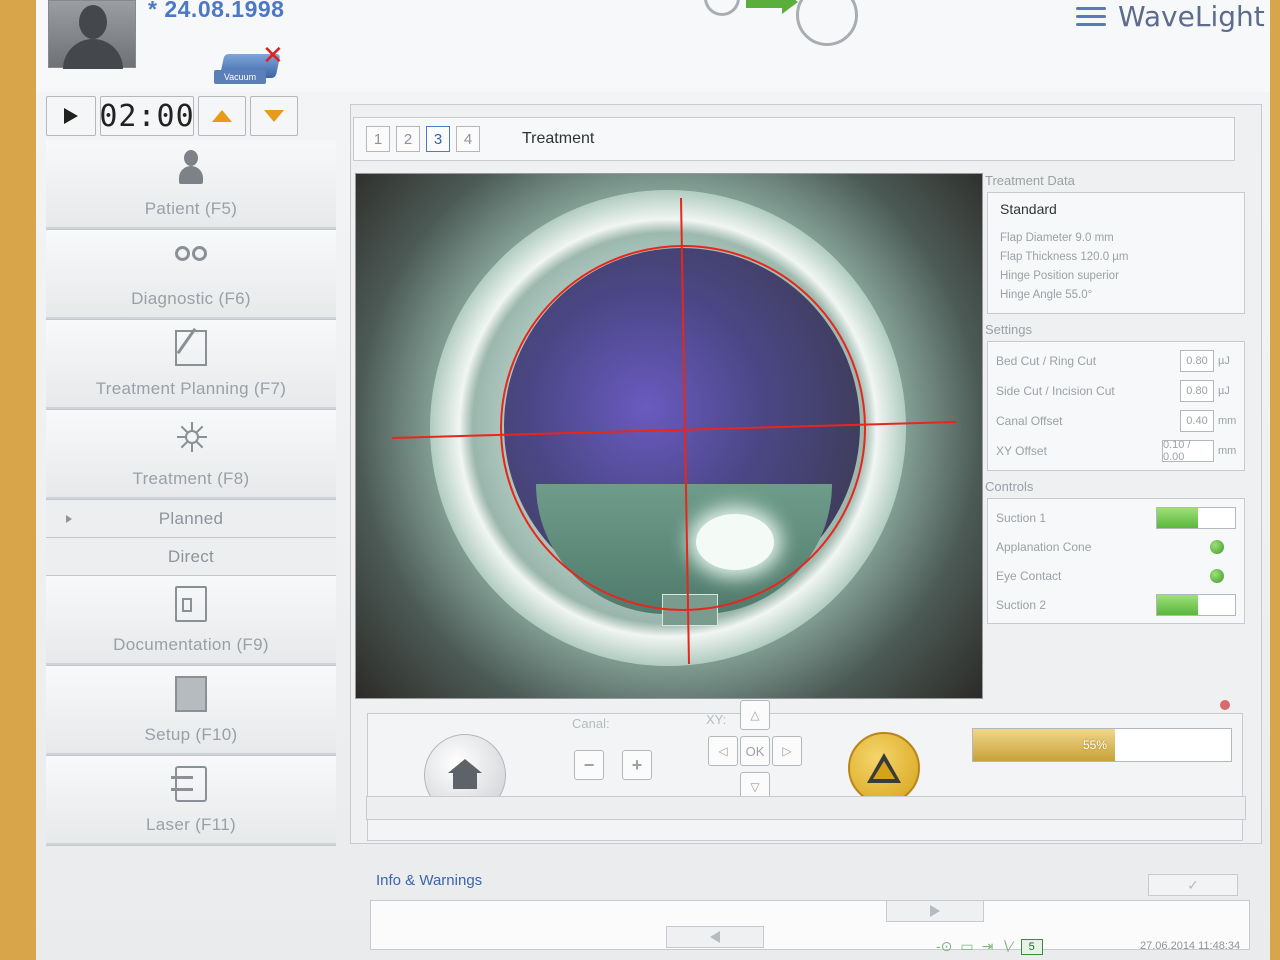 The height and width of the screenshot is (960, 1280). Describe the element at coordinates (191, 258) in the screenshot. I see `diagnostic-icon` at that location.